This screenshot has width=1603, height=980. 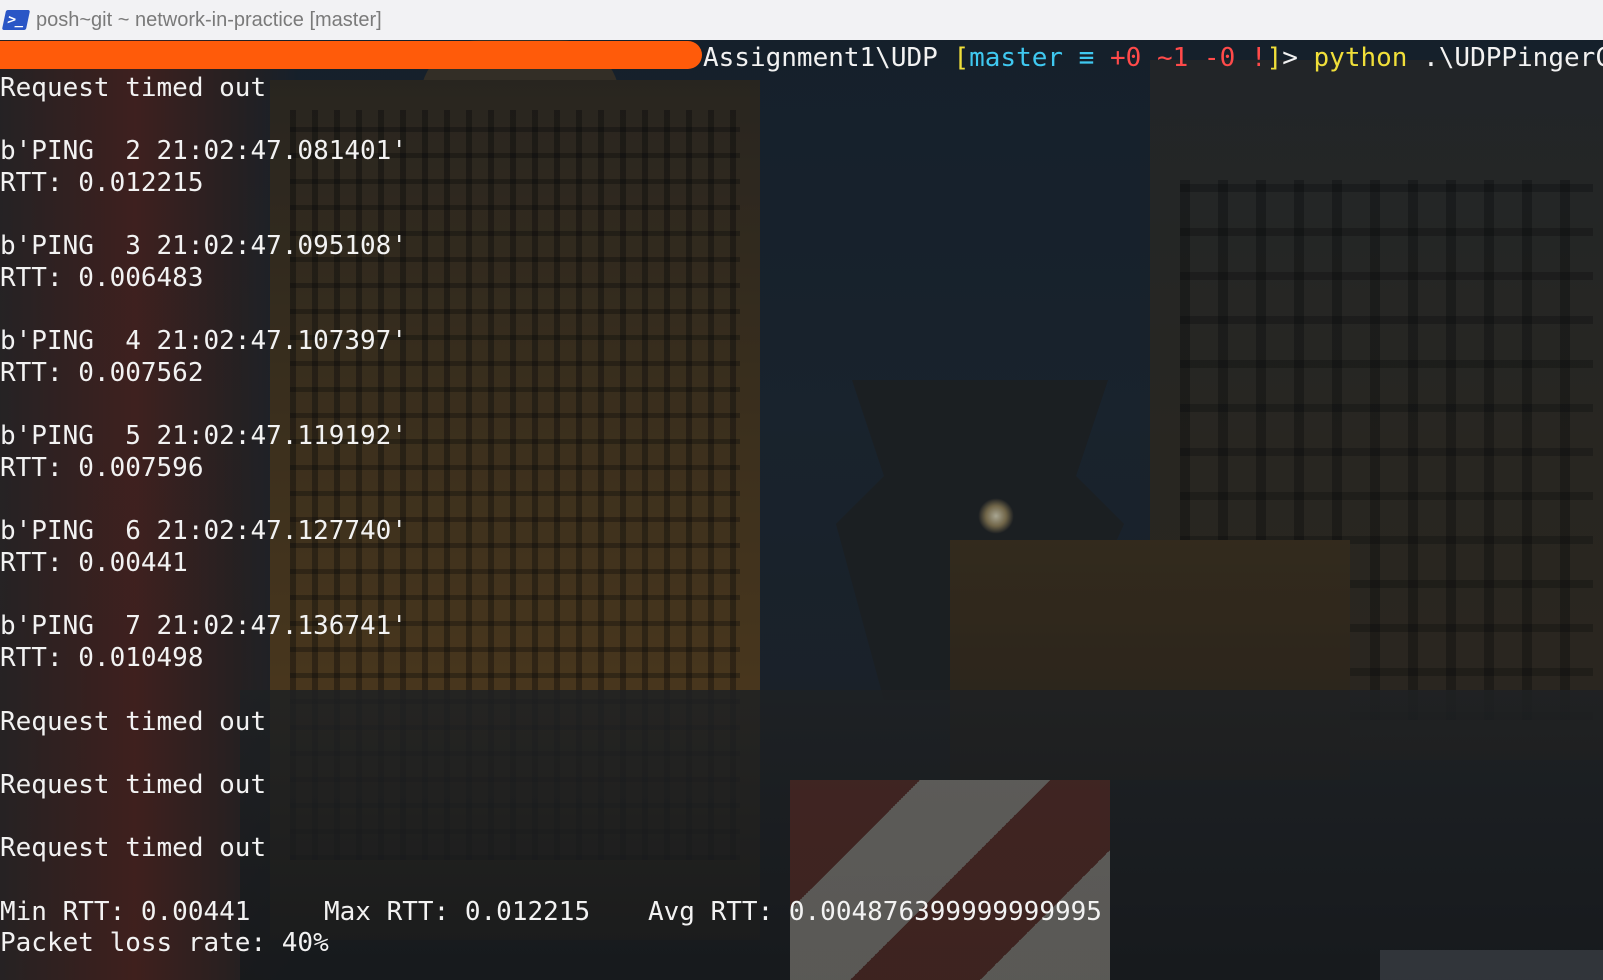 What do you see at coordinates (828, 58) in the screenshot?
I see `prompt-path: Assignment1\UDP` at bounding box center [828, 58].